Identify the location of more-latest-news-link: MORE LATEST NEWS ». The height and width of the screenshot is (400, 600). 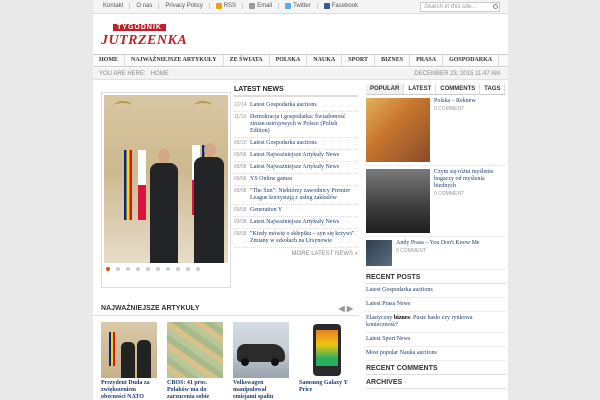
(296, 254).